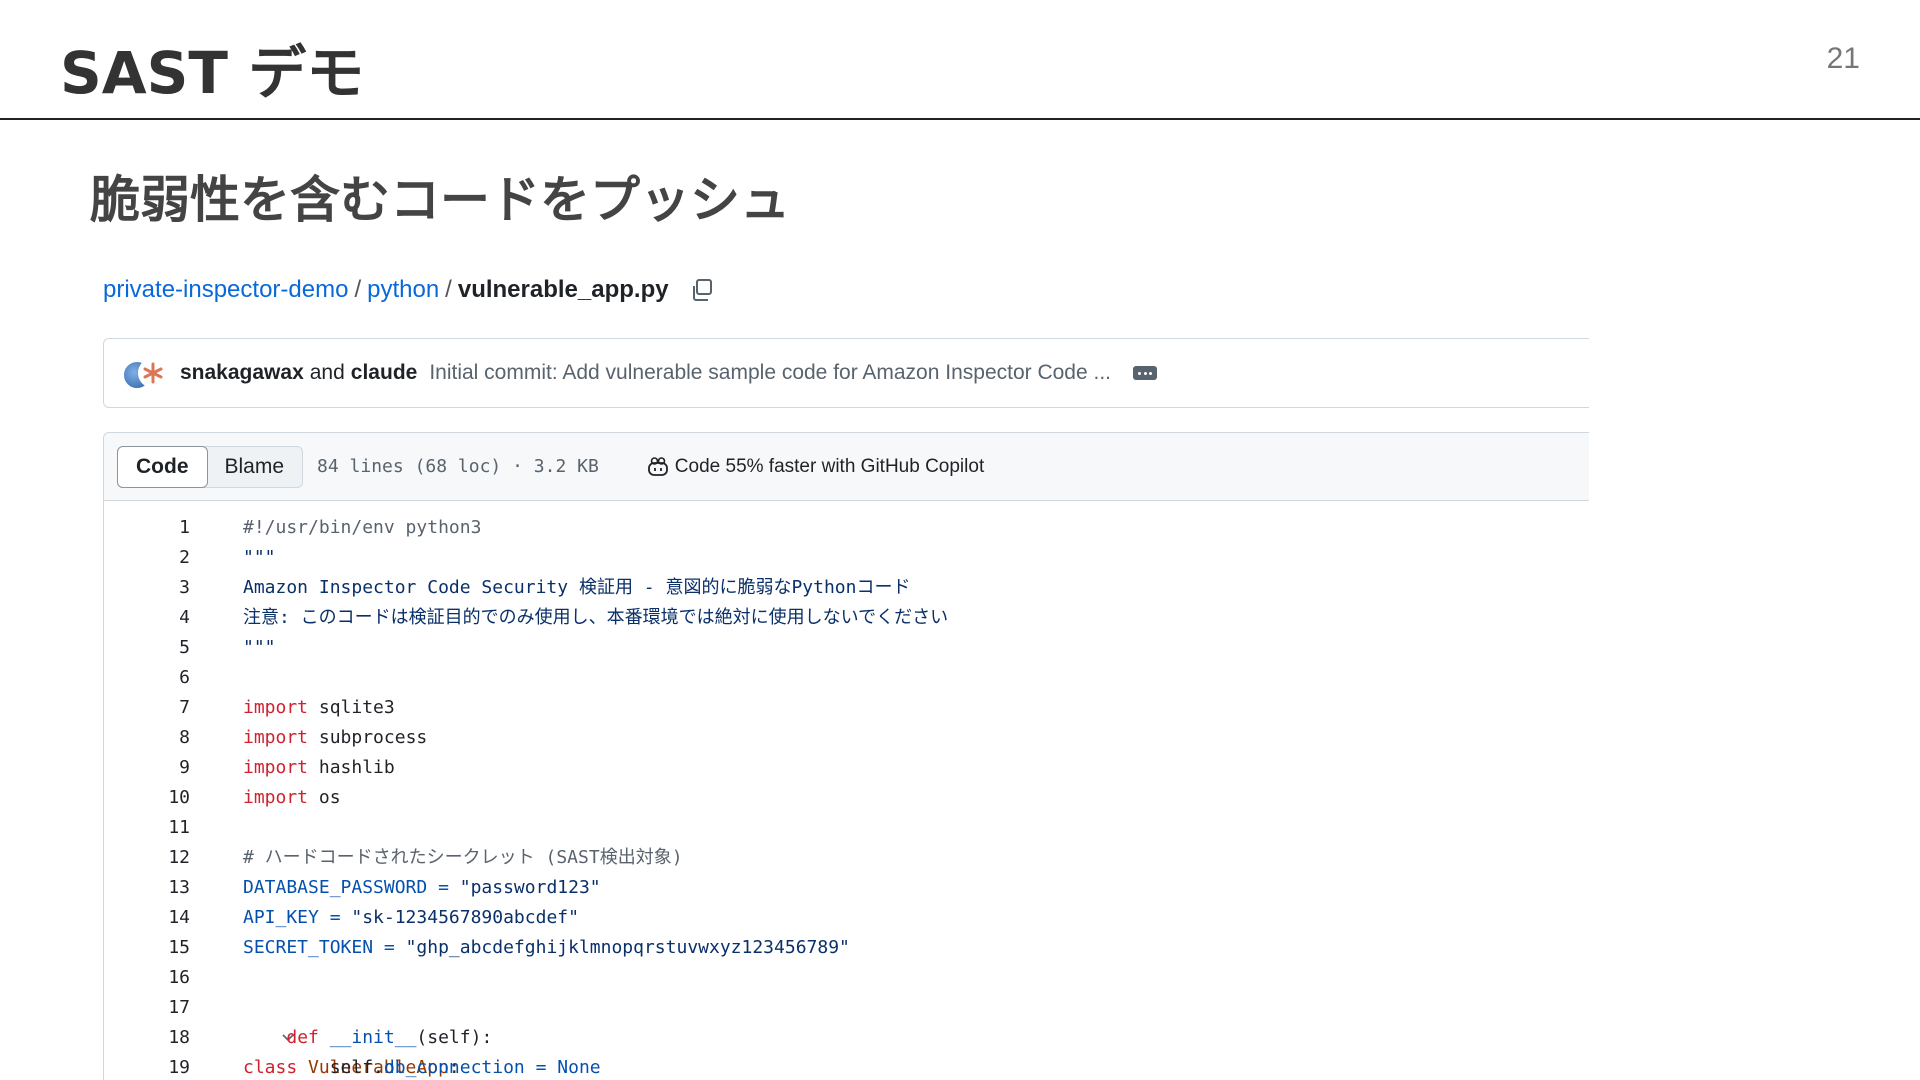 The height and width of the screenshot is (1080, 1920). I want to click on tab-blame: Blame, so click(255, 467).